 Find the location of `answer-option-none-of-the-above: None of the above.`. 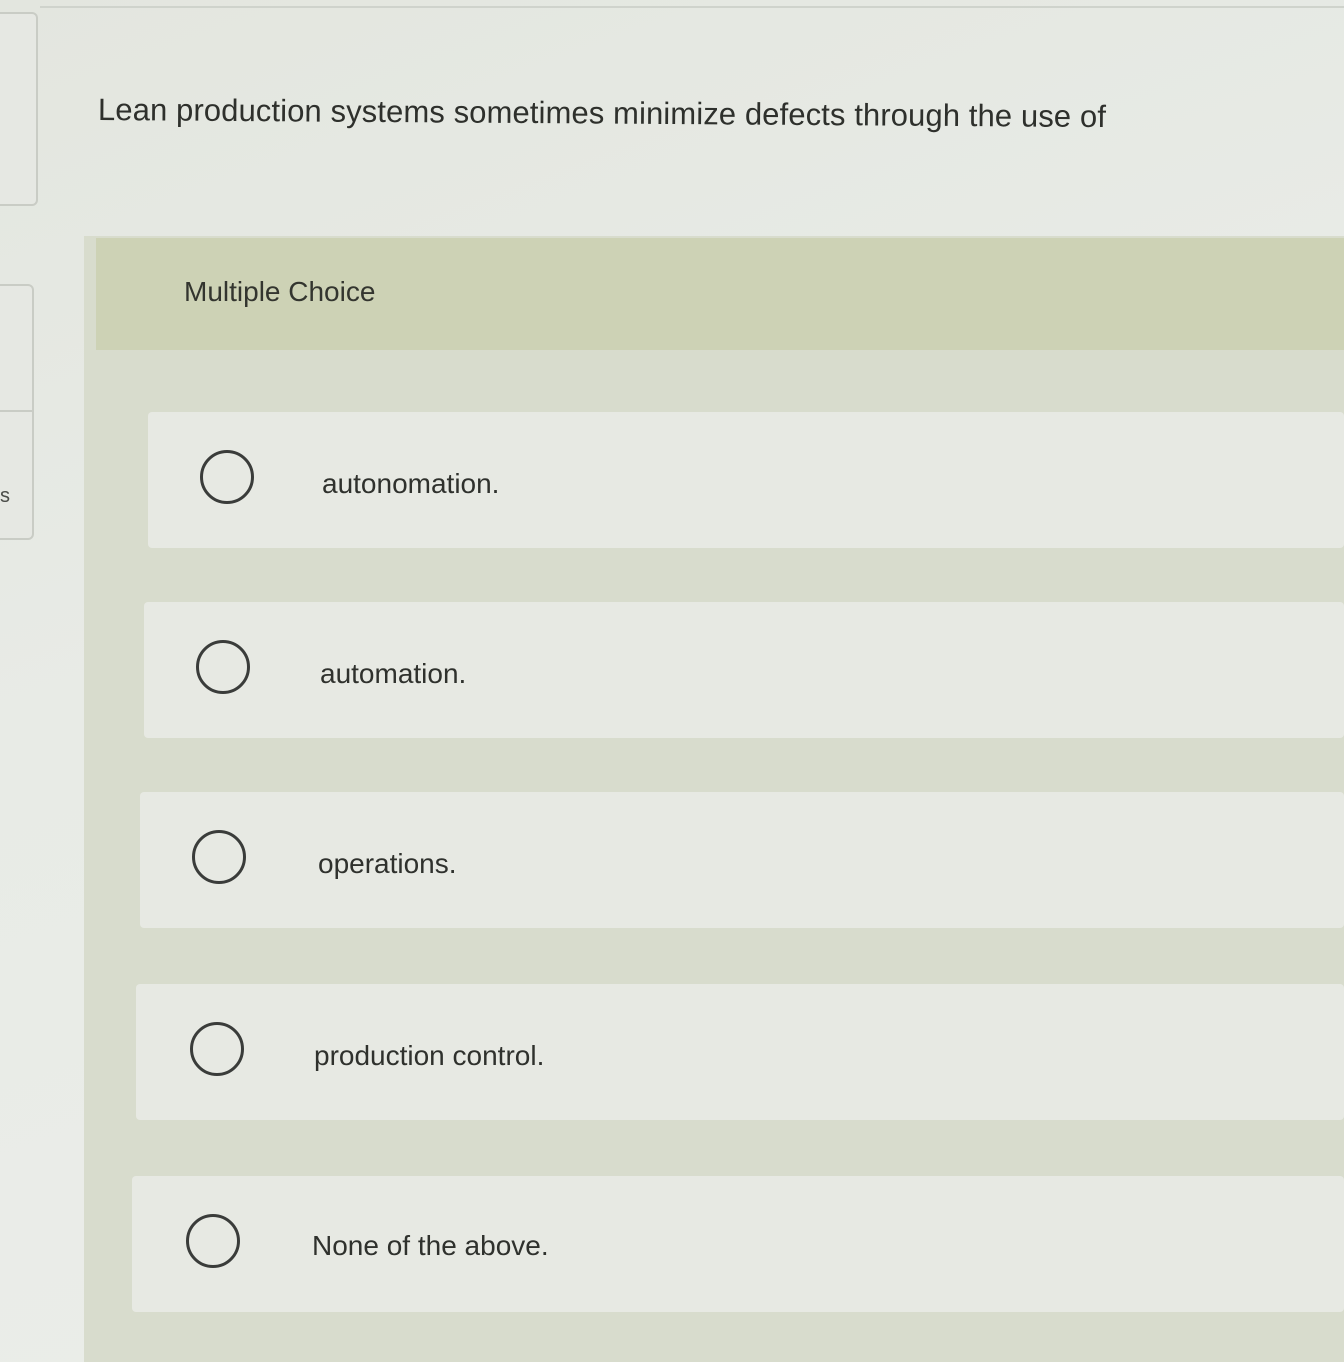

answer-option-none-of-the-above: None of the above. is located at coordinates (738, 1244).